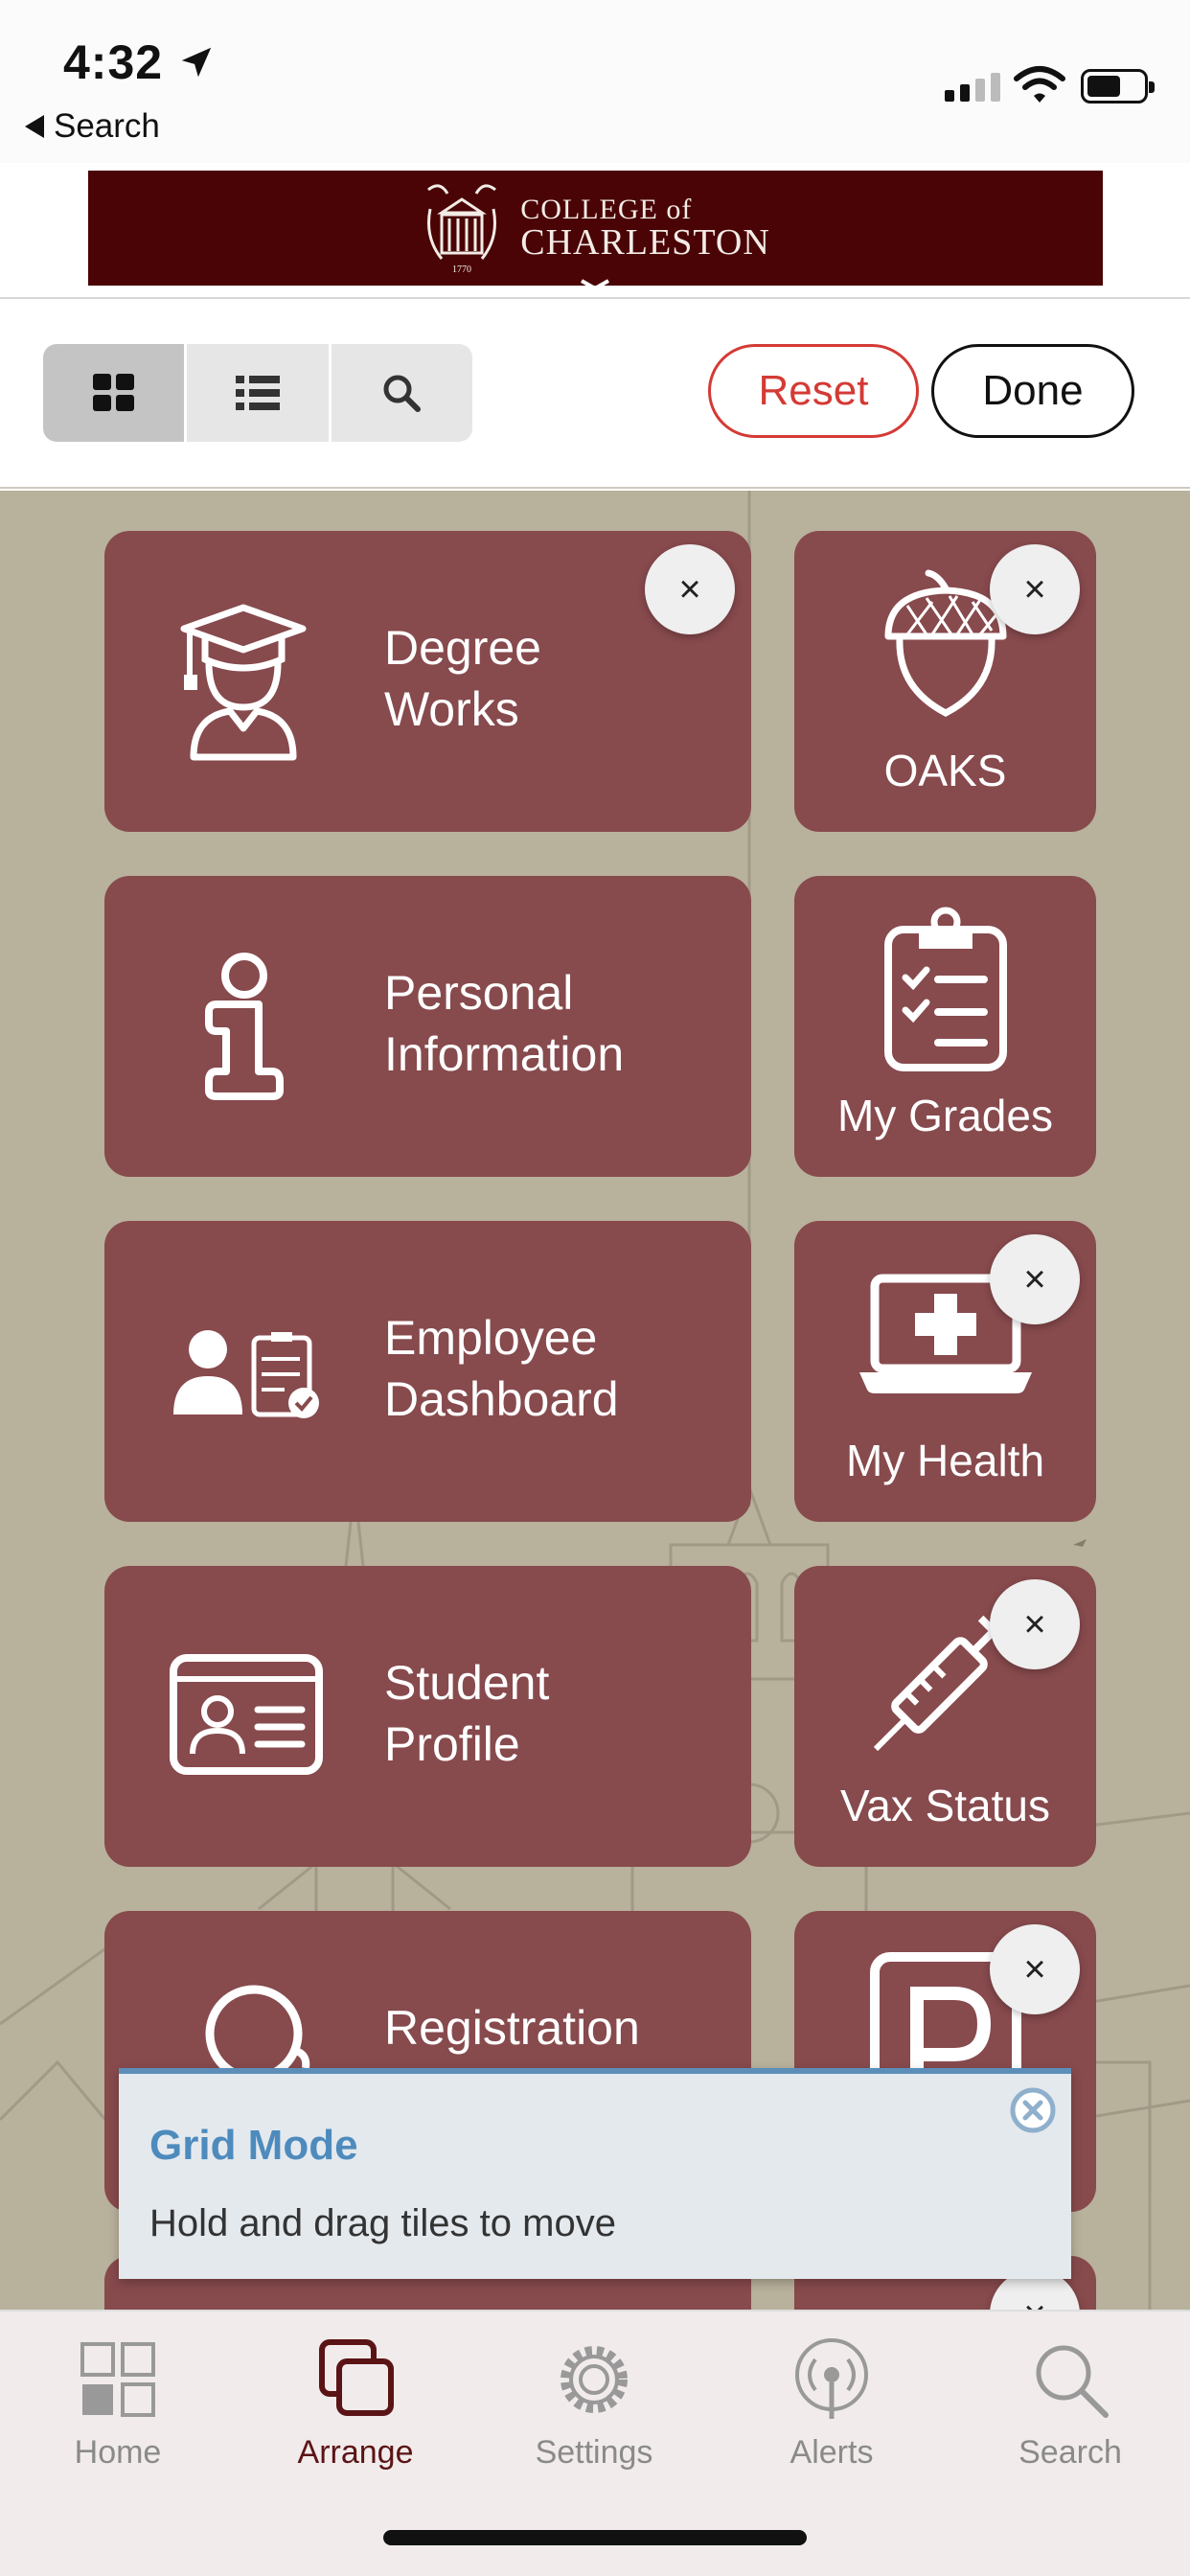 The height and width of the screenshot is (2576, 1190). What do you see at coordinates (595, 2537) in the screenshot?
I see `home-indicator` at bounding box center [595, 2537].